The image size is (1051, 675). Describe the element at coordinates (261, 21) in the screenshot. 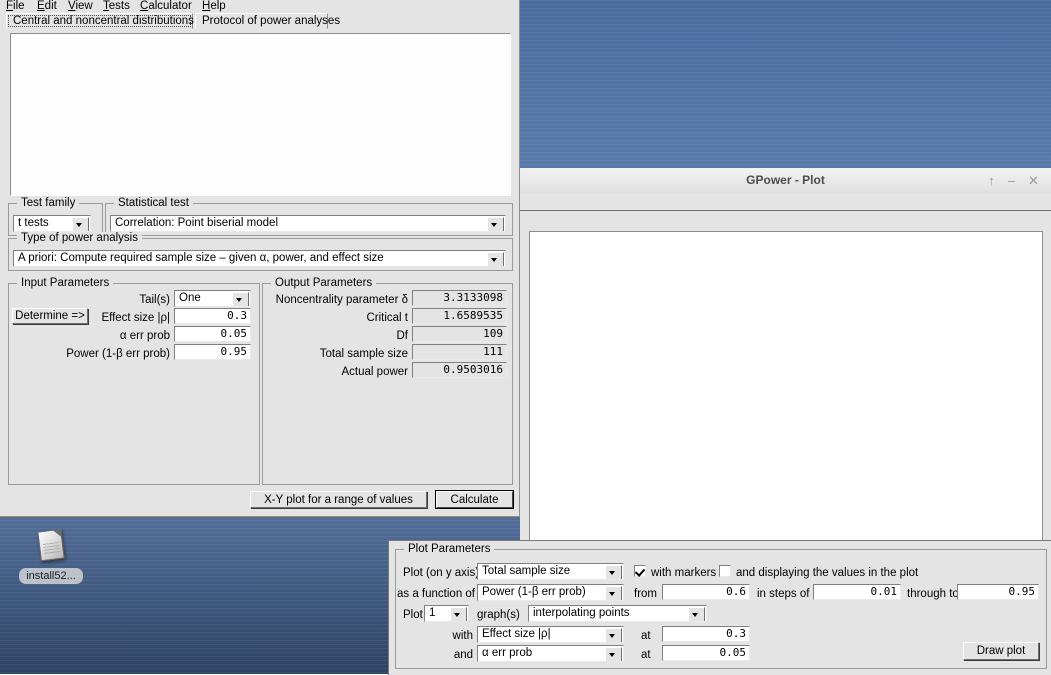

I see `tab-protocol-of-power-analyses: Protocol of power analyses` at that location.